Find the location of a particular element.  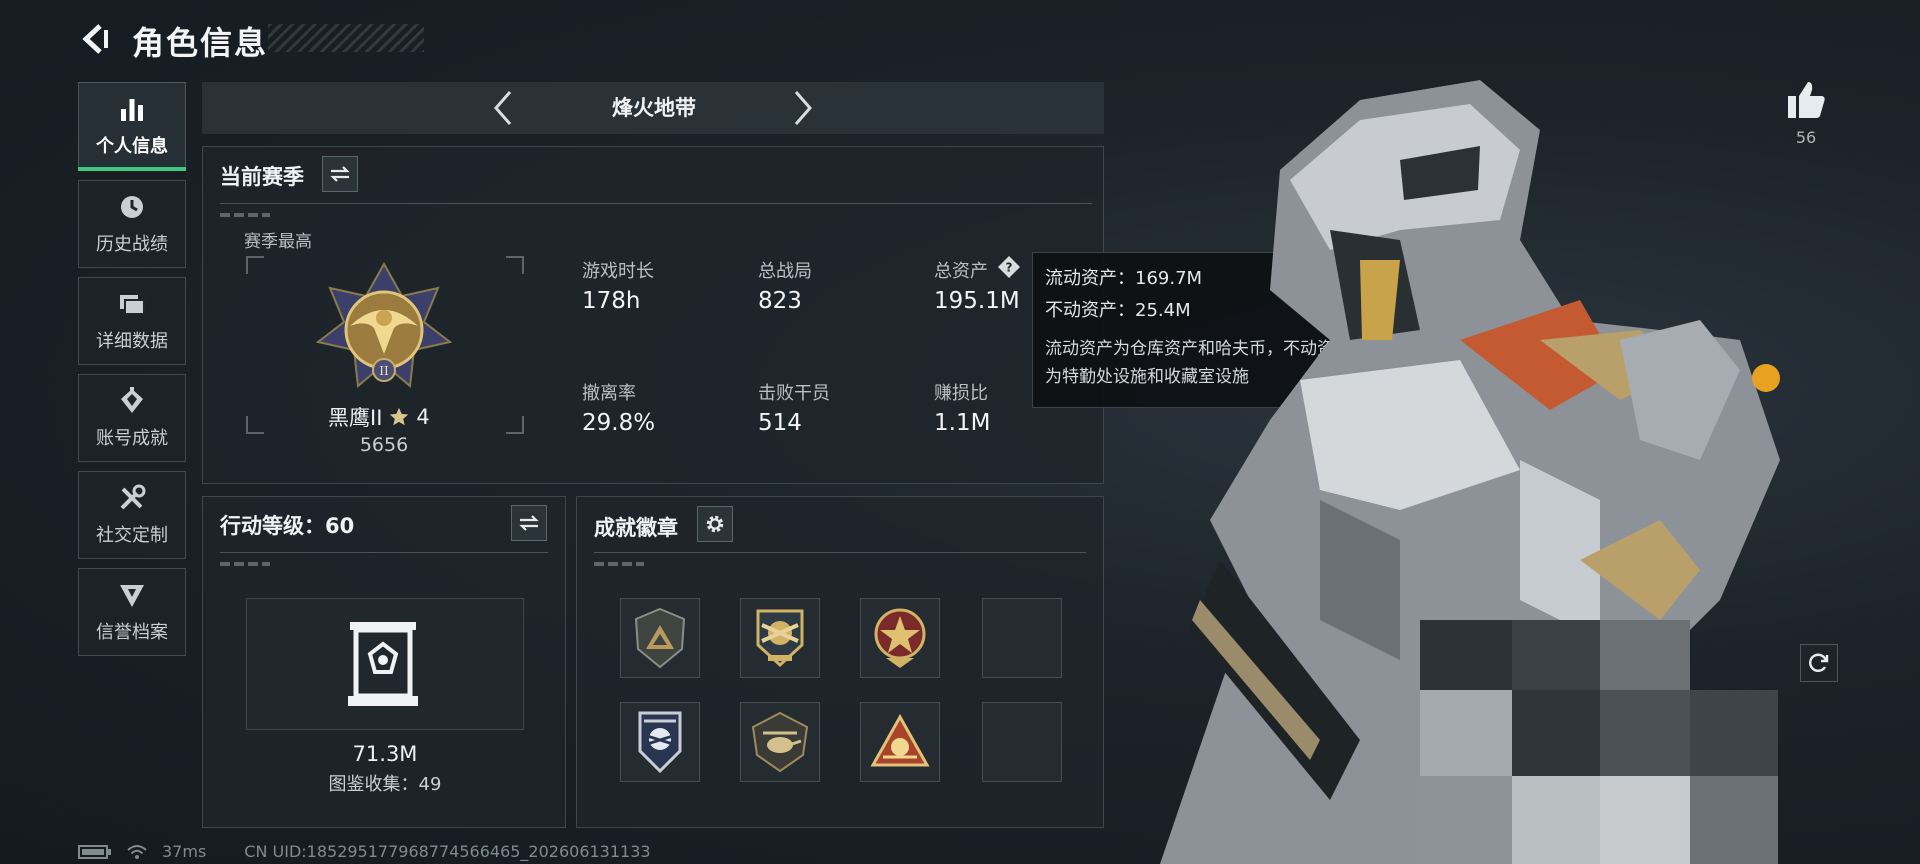

mode-next-button is located at coordinates (802, 108).